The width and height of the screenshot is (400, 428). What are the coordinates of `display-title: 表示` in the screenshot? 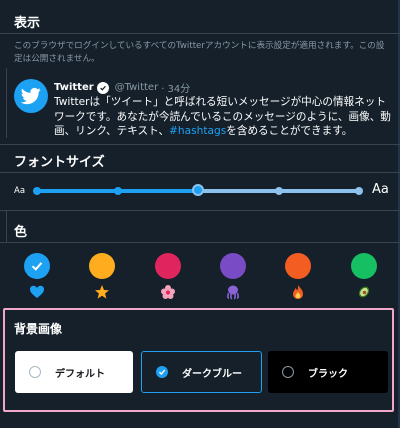 It's located at (27, 23).